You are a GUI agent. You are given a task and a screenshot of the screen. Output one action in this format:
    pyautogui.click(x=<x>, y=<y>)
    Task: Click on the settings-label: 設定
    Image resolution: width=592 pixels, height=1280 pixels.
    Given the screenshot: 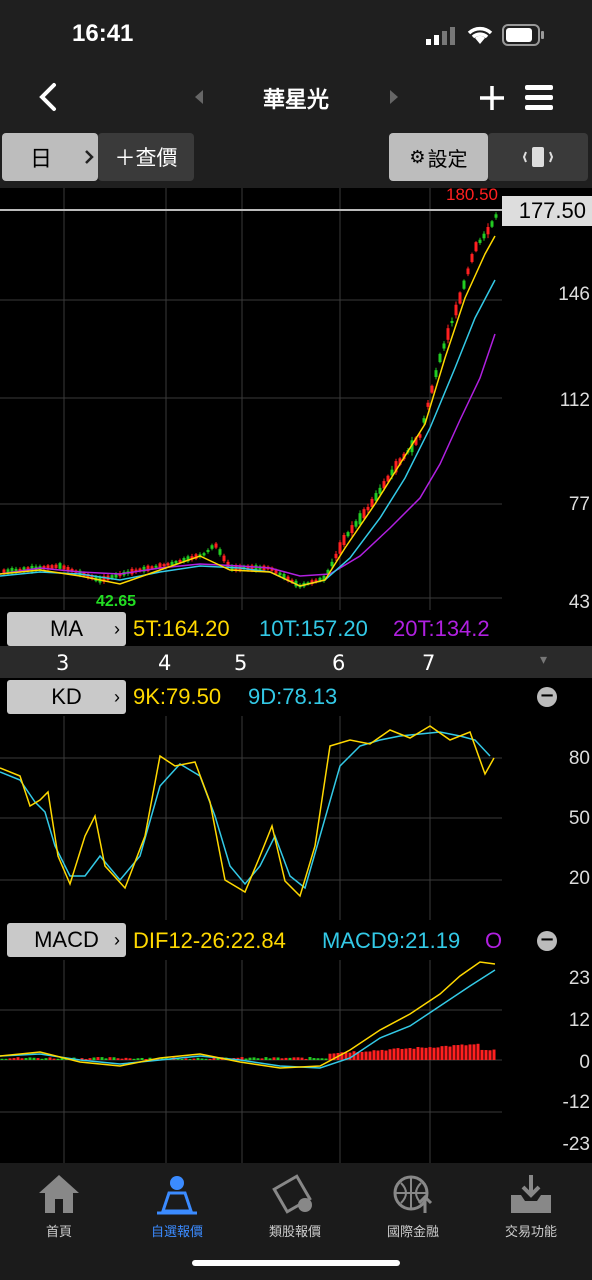 What is the action you would take?
    pyautogui.click(x=447, y=158)
    